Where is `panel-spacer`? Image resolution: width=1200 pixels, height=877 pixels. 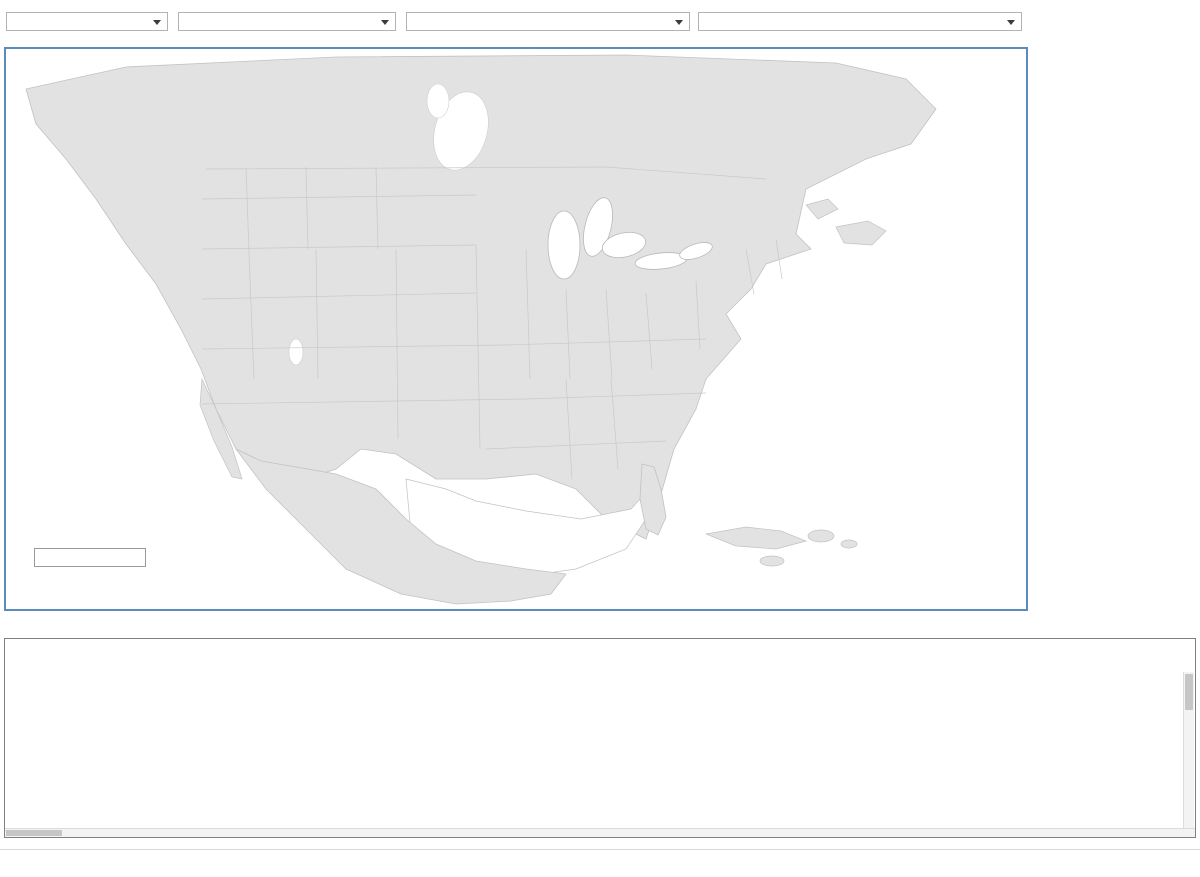 panel-spacer is located at coordinates (1117, 18).